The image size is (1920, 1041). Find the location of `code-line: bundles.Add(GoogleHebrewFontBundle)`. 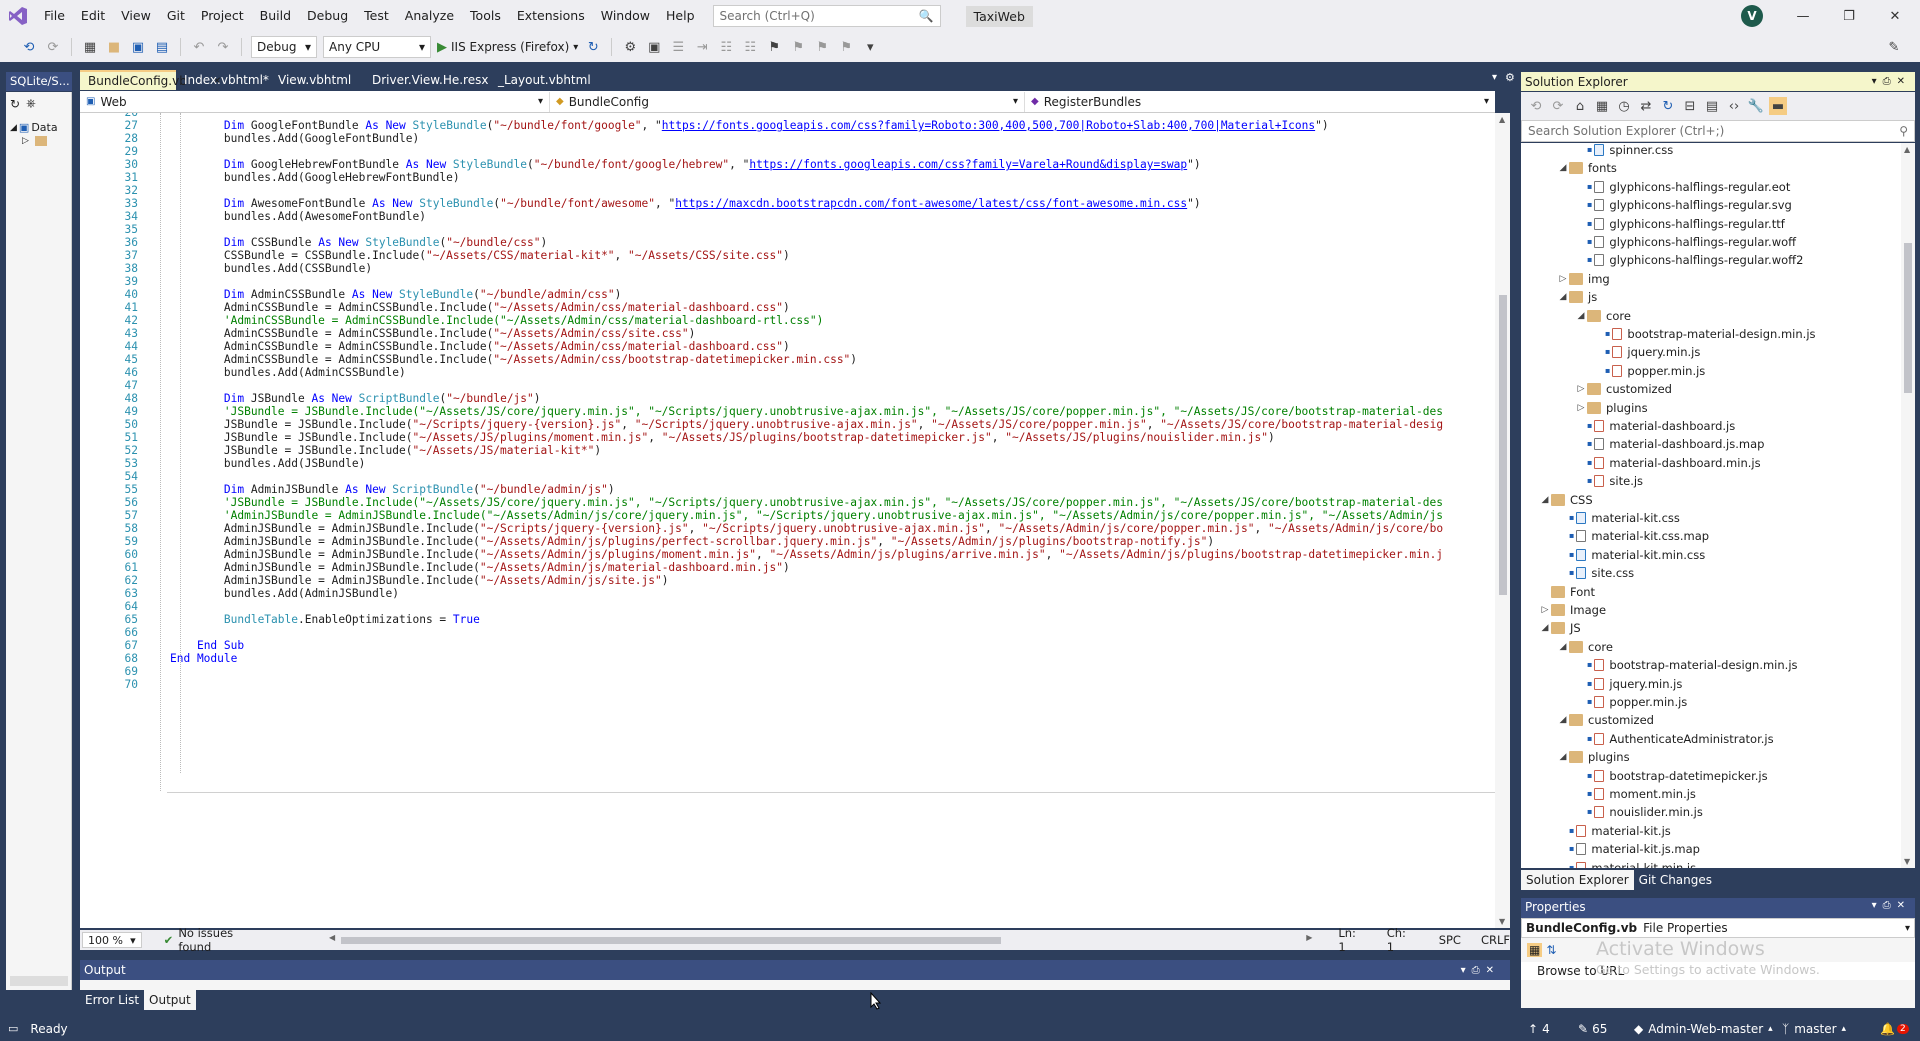

code-line: bundles.Add(GoogleHebrewFontBundle) is located at coordinates (315, 178).